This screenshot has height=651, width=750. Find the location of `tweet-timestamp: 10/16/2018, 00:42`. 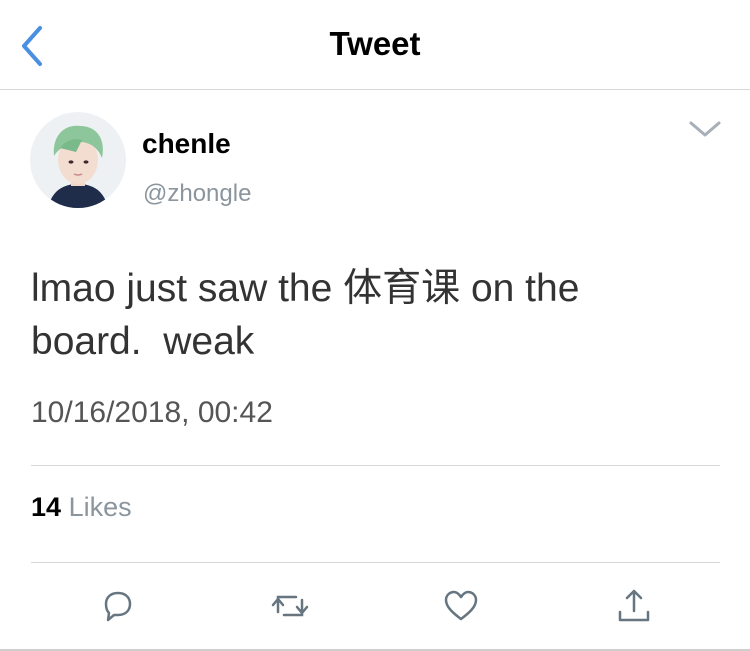

tweet-timestamp: 10/16/2018, 00:42 is located at coordinates (152, 412).